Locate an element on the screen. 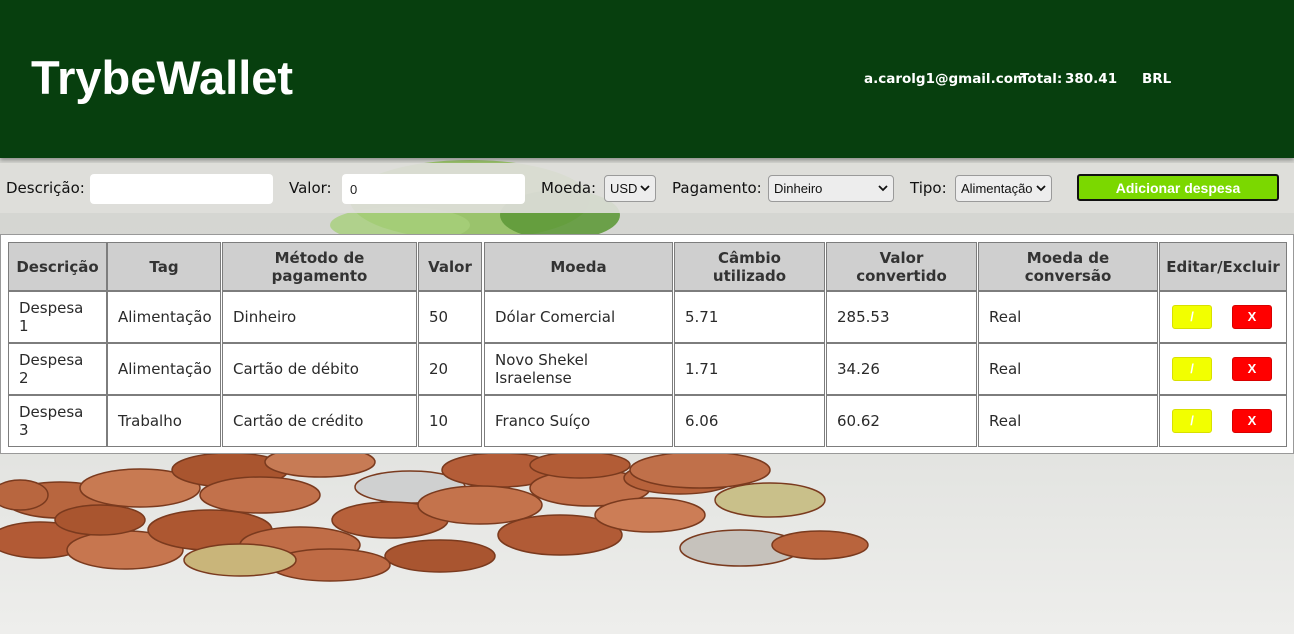 The height and width of the screenshot is (634, 1294). cell-description: Despesa 3 is located at coordinates (57, 421).